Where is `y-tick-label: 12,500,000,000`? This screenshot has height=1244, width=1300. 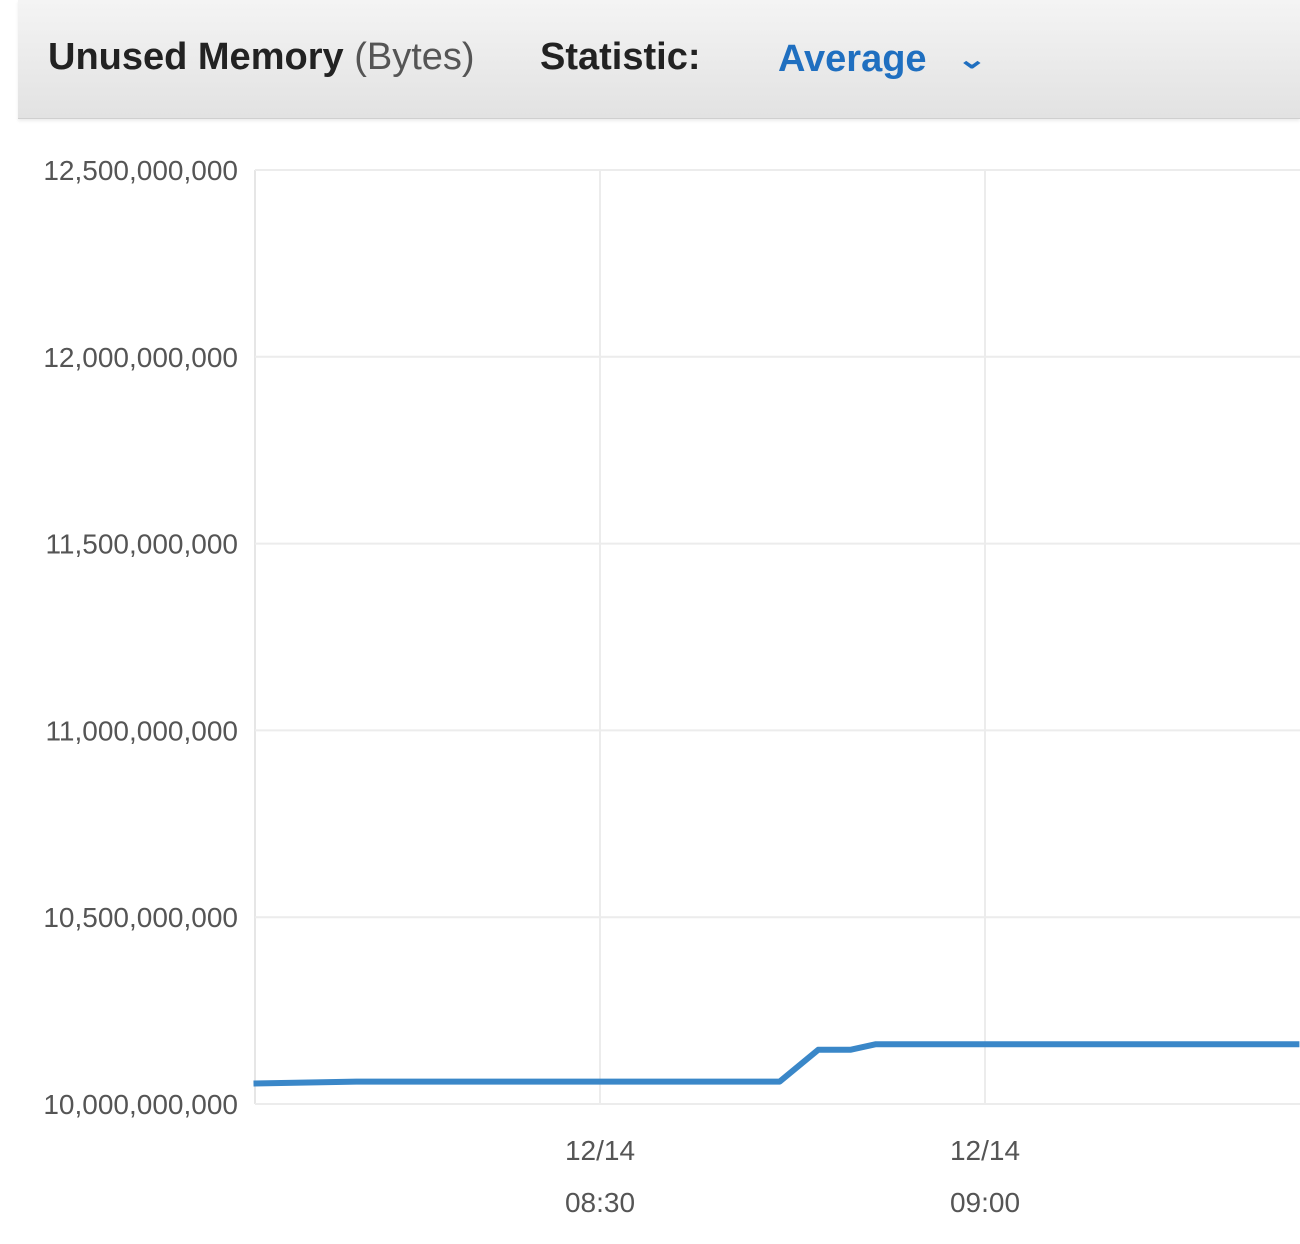 y-tick-label: 12,500,000,000 is located at coordinates (140, 170).